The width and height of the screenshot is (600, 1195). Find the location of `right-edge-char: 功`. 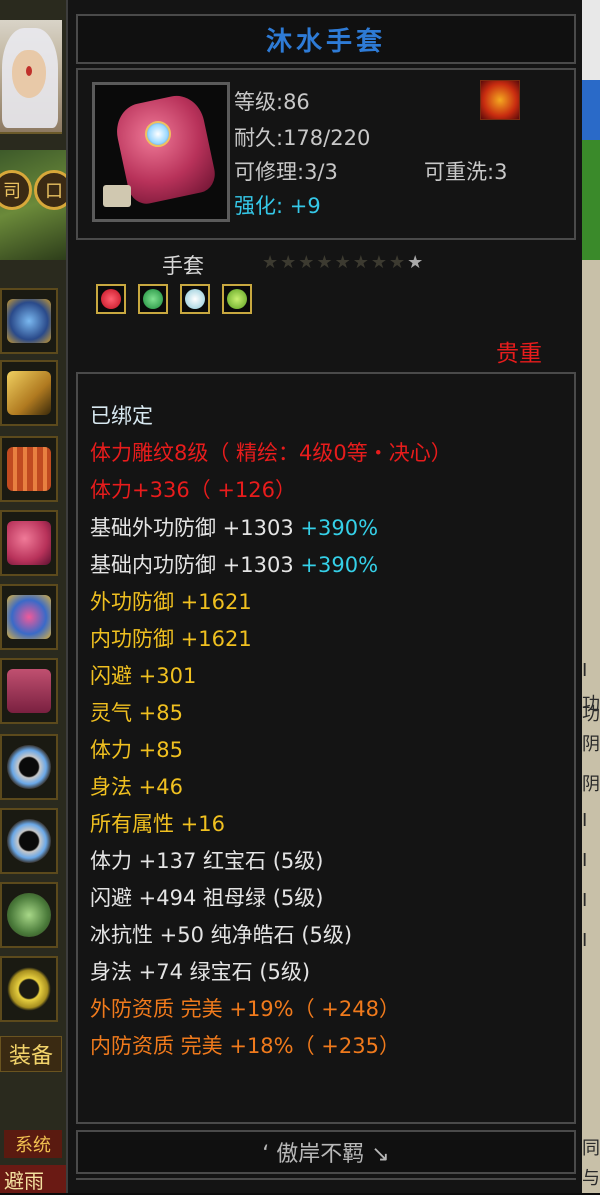

right-edge-char: 功 is located at coordinates (591, 714).